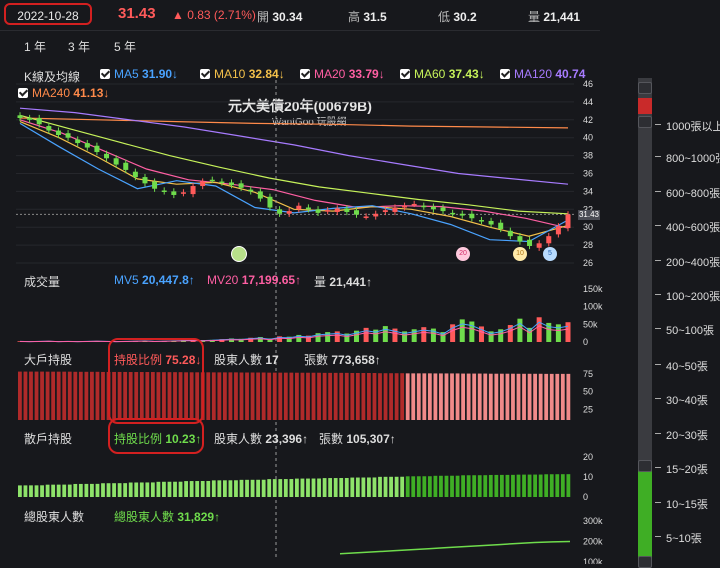  I want to click on big-holders-shares: 張數 773,658↑, so click(342, 359).